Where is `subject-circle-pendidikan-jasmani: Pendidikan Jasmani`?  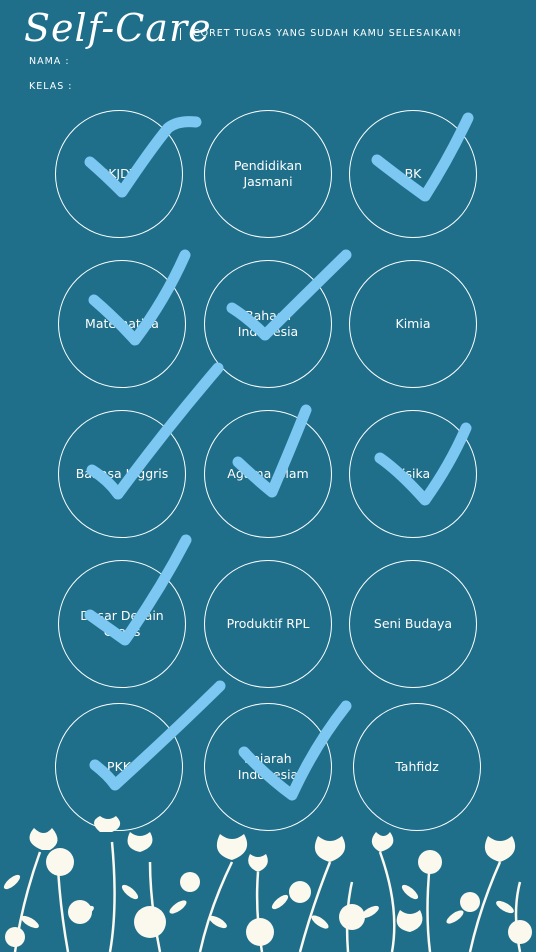
subject-circle-pendidikan-jasmani: Pendidikan Jasmani is located at coordinates (268, 174).